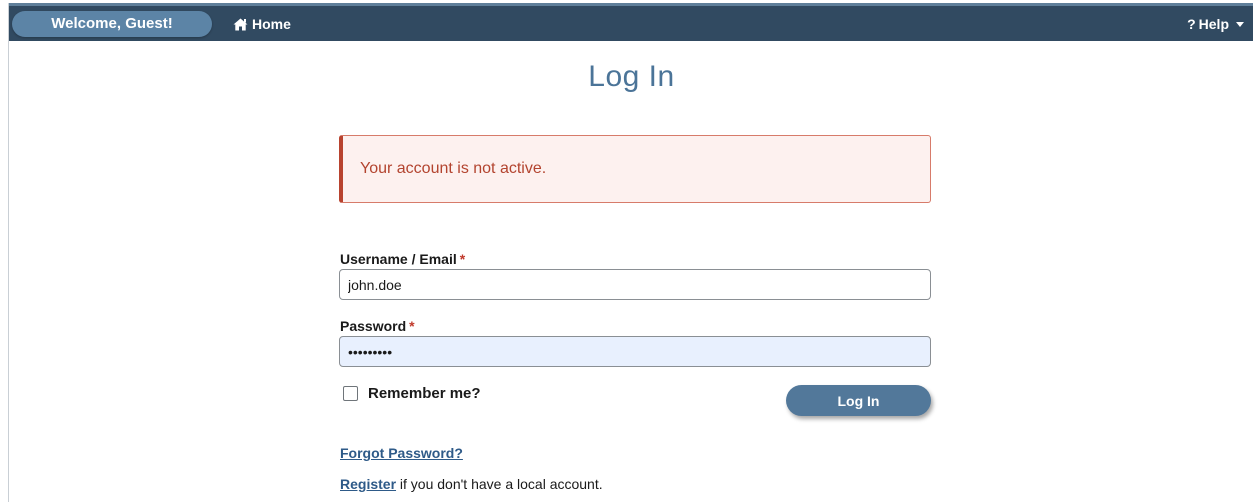 The width and height of the screenshot is (1253, 502). I want to click on error-alert: Your account is not active., so click(635, 169).